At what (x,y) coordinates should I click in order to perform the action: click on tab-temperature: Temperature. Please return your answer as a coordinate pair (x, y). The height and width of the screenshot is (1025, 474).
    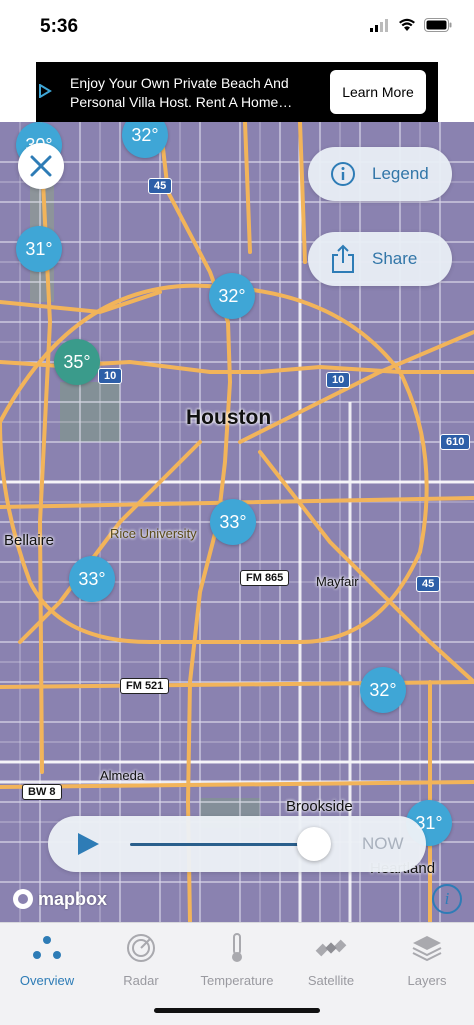
    Looking at the image, I should click on (237, 959).